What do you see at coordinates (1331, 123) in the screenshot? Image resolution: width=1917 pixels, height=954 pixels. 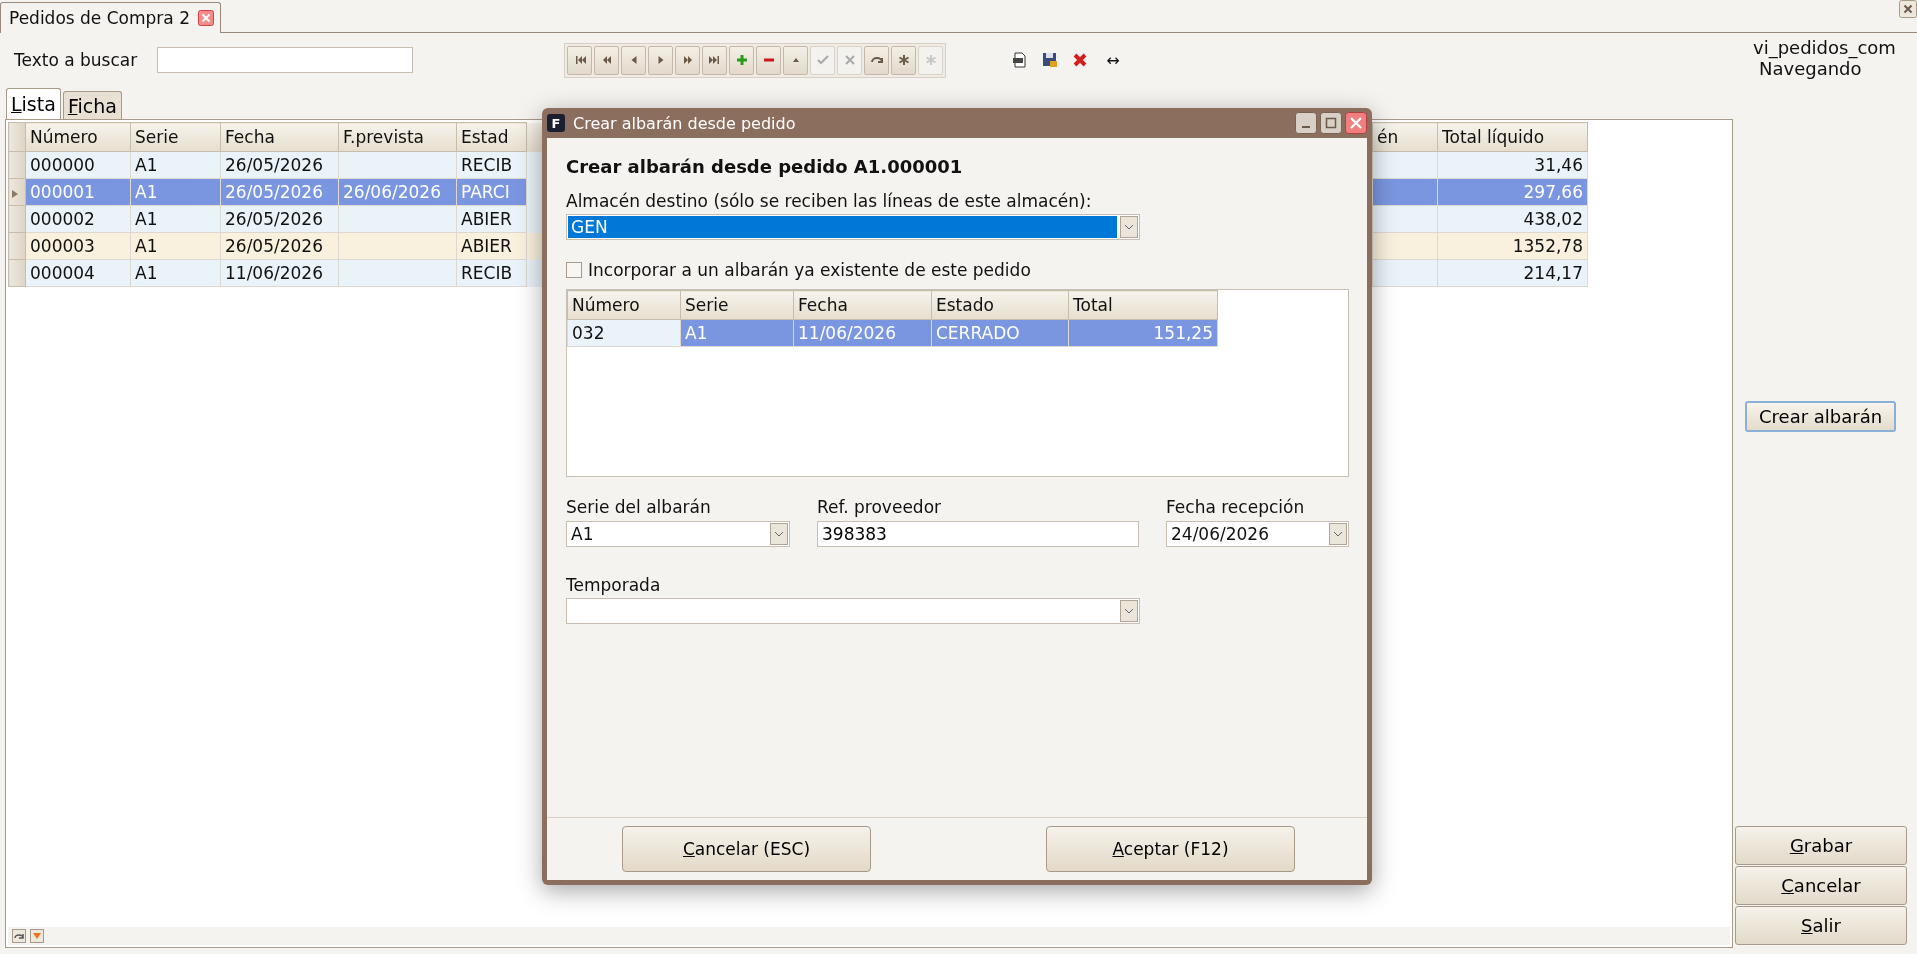 I see `maximize-icon` at bounding box center [1331, 123].